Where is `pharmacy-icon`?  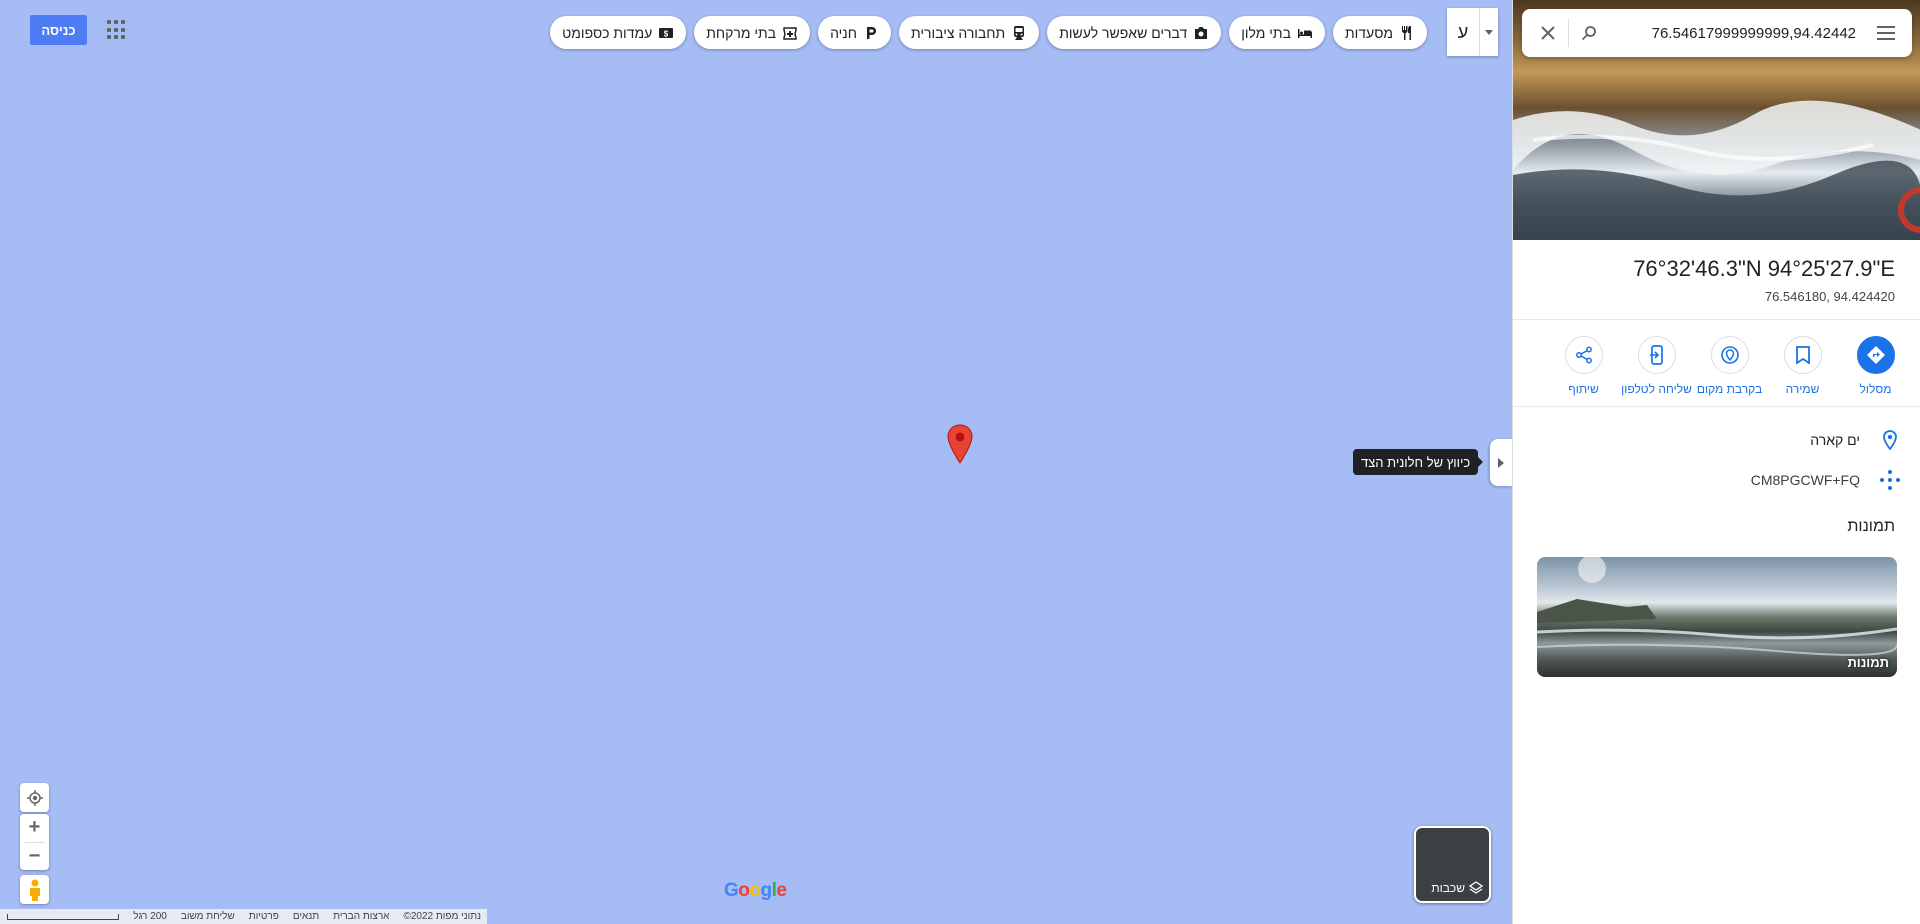 pharmacy-icon is located at coordinates (790, 33).